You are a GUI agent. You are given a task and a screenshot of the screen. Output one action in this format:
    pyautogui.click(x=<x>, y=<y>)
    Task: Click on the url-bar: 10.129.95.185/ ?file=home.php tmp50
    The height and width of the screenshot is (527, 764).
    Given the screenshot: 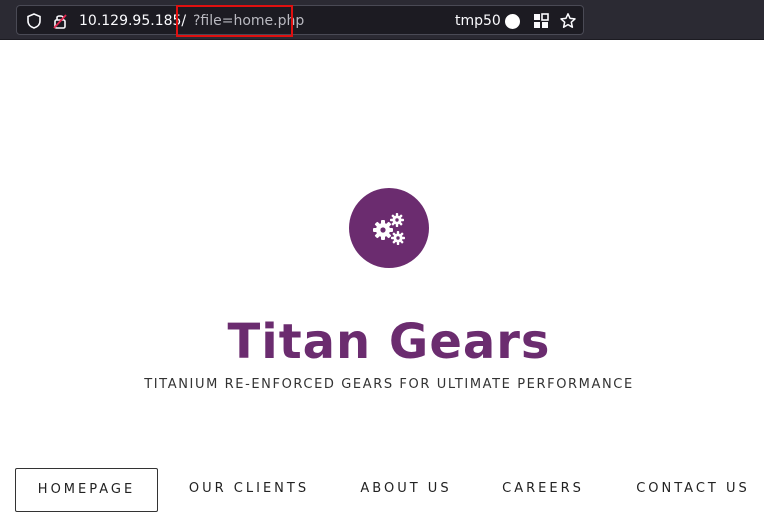 What is the action you would take?
    pyautogui.click(x=300, y=21)
    